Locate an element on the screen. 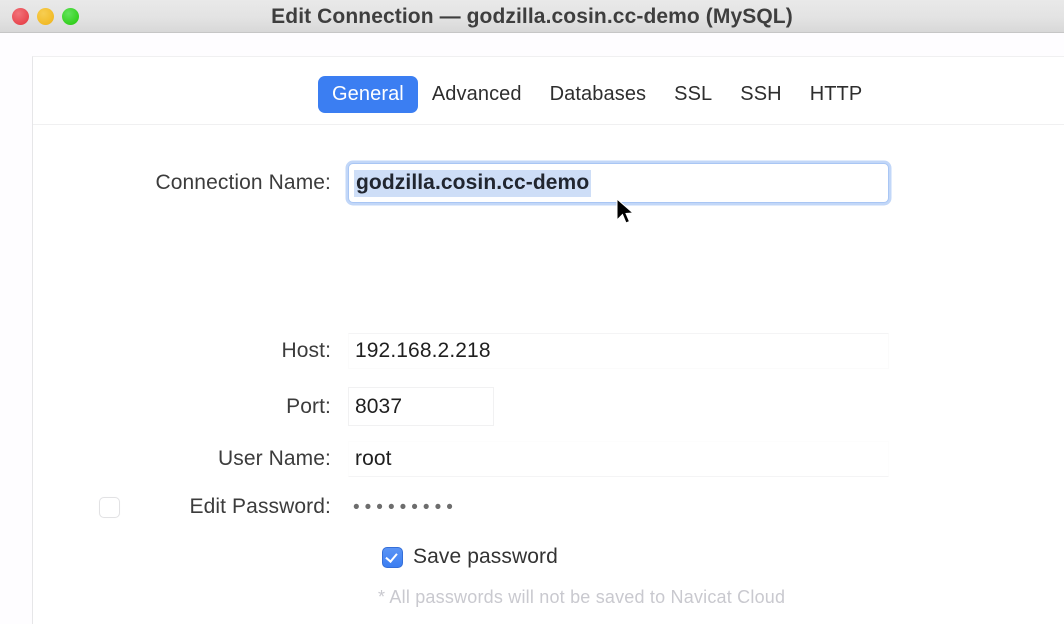 Image resolution: width=1064 pixels, height=624 pixels. host-row: Host: 192.168.2.218 is located at coordinates (494, 351).